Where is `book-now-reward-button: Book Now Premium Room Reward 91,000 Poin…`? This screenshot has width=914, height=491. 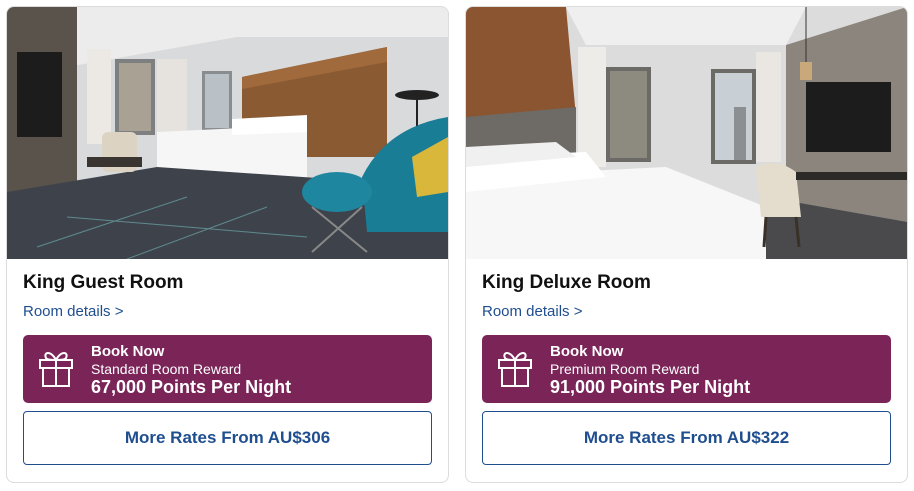 book-now-reward-button: Book Now Premium Room Reward 91,000 Poin… is located at coordinates (686, 369).